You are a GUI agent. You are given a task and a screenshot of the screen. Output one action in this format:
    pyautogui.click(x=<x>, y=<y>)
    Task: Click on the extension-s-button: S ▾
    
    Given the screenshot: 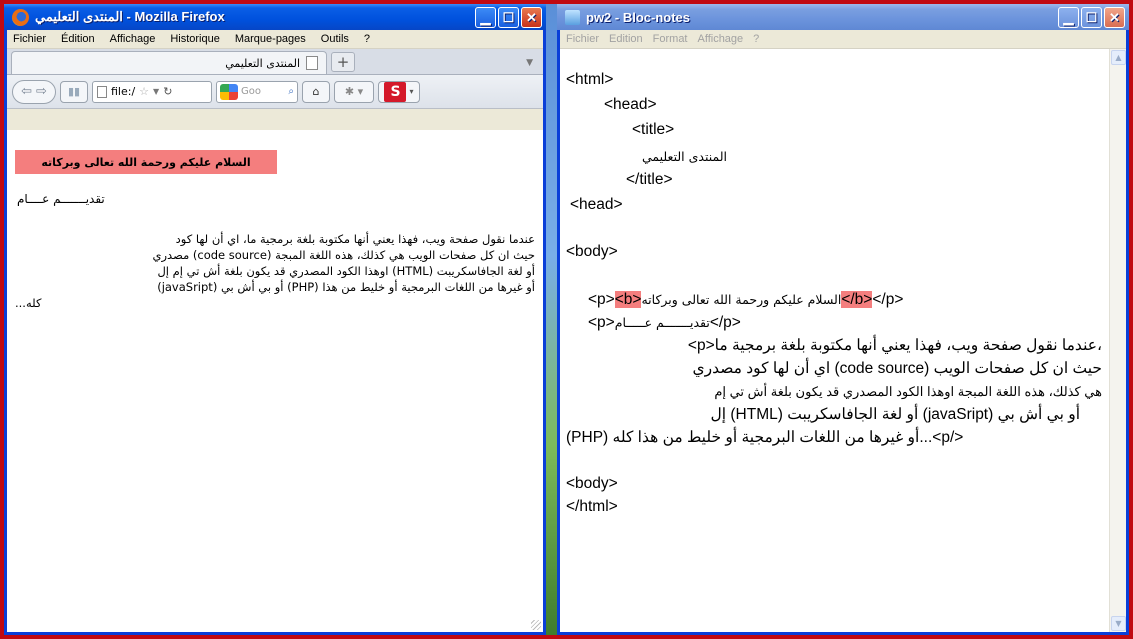 What is the action you would take?
    pyautogui.click(x=399, y=91)
    